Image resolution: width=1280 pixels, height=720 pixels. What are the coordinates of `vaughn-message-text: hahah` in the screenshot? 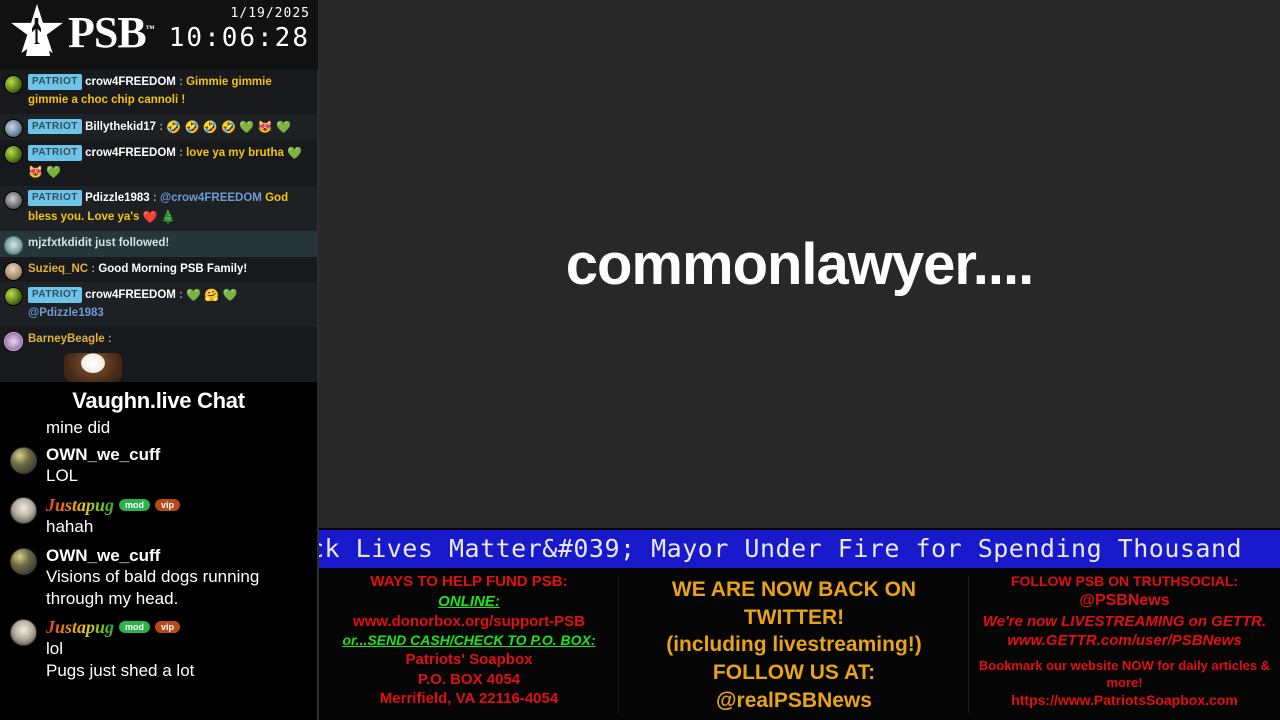 It's located at (70, 526).